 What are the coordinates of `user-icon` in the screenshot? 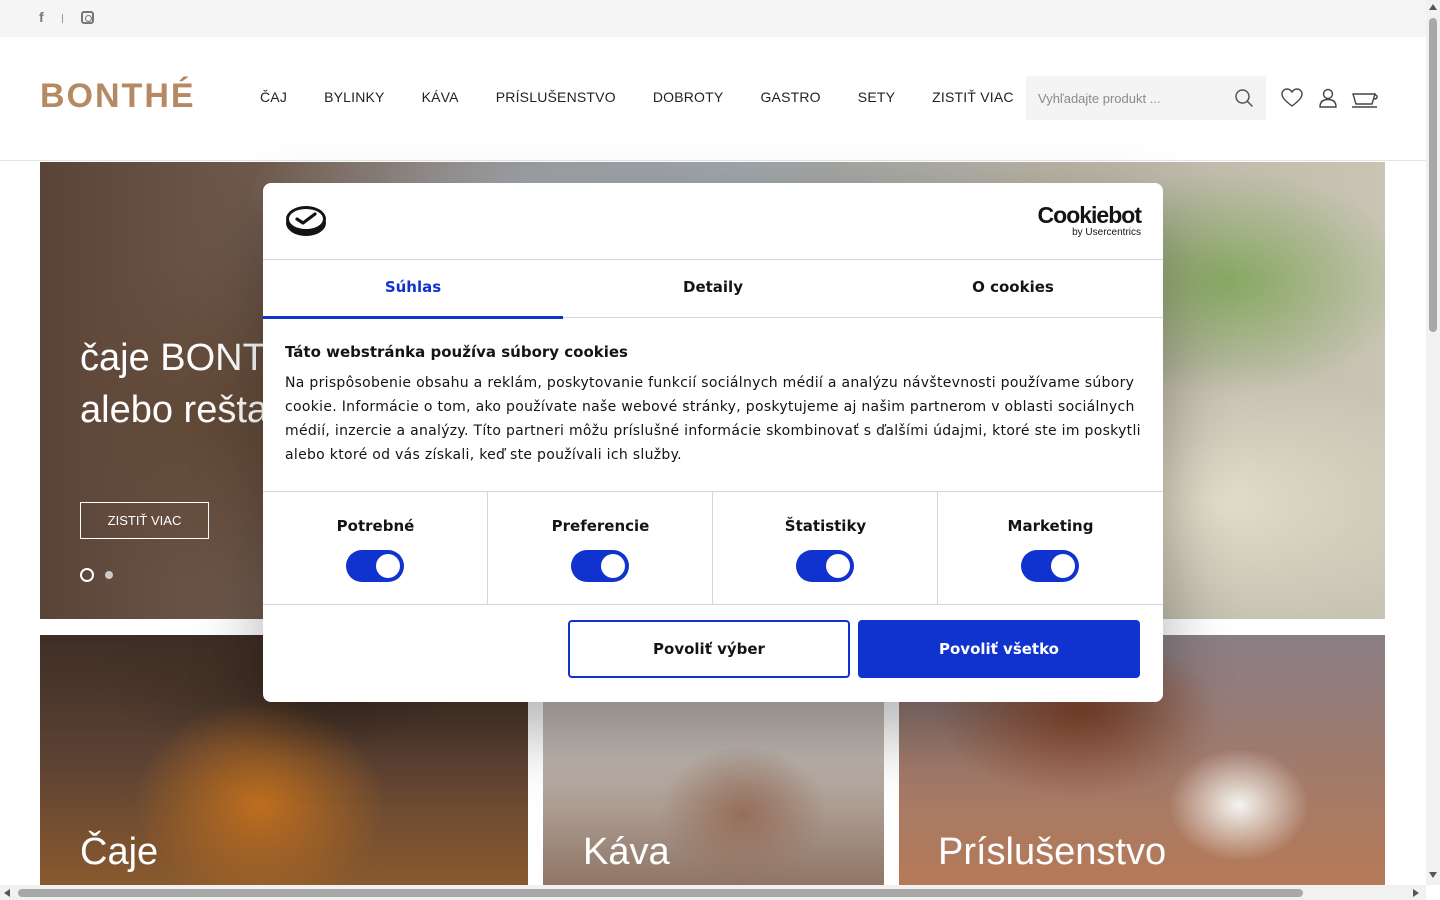 It's located at (1328, 98).